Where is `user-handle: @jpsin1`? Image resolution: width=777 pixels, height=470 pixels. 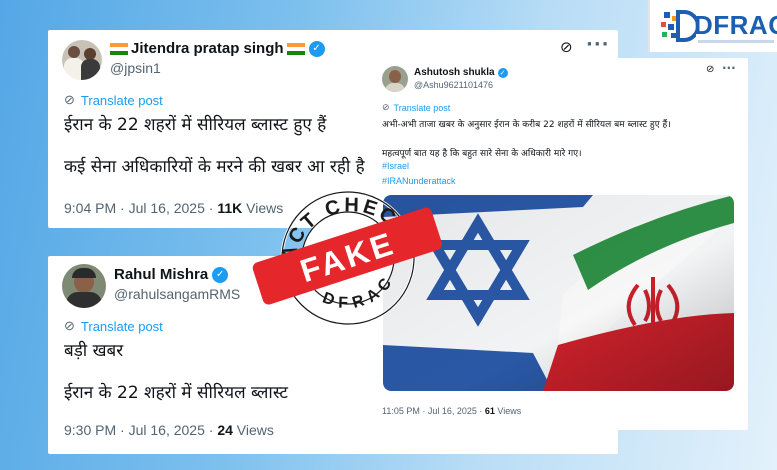
user-handle: @jpsin1 is located at coordinates (135, 68).